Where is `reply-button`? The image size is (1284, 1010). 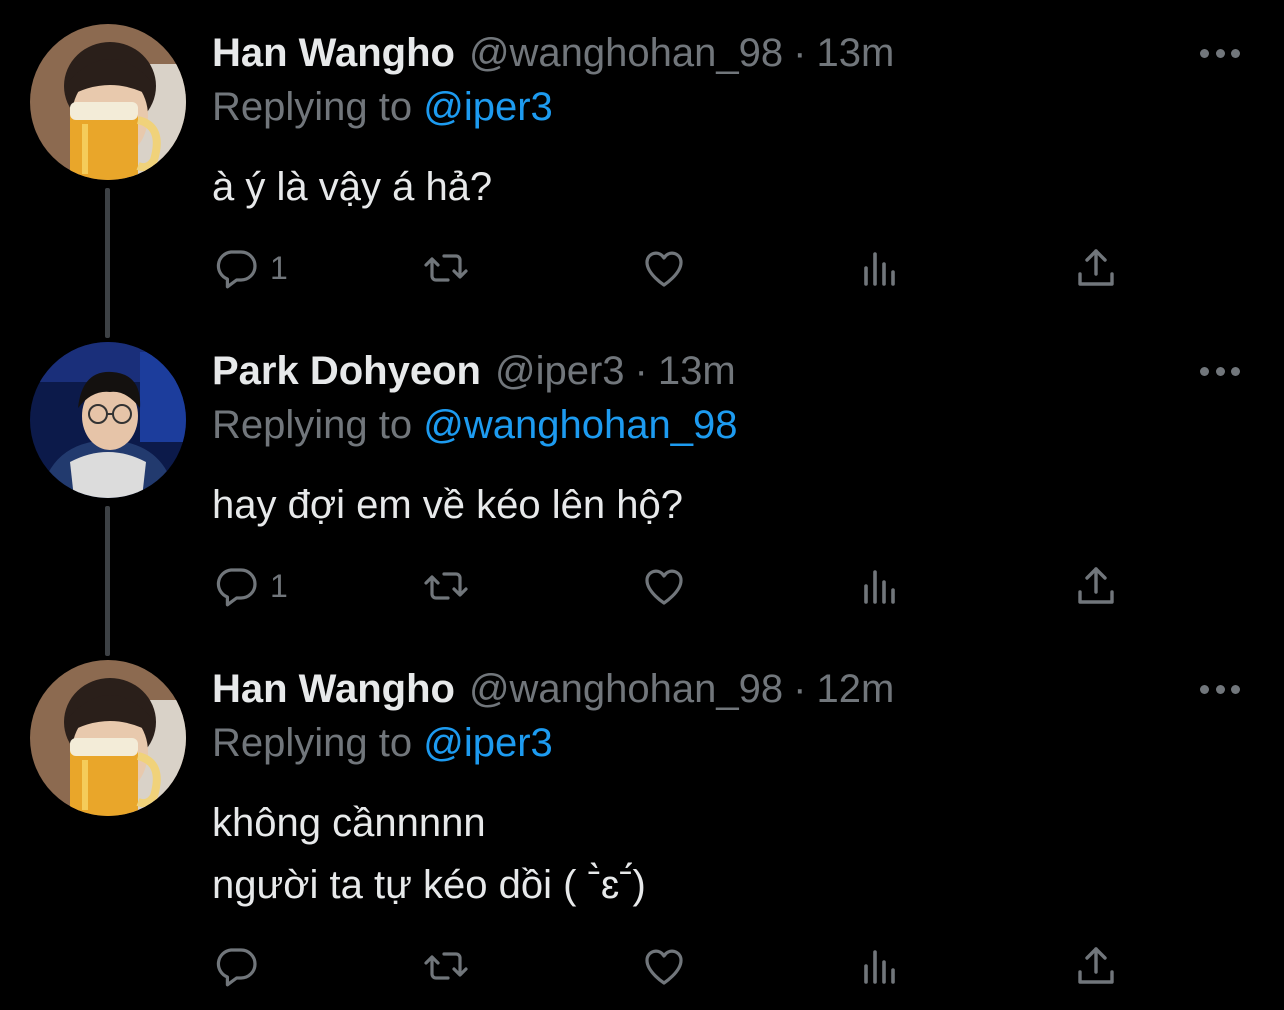 reply-button is located at coordinates (241, 966).